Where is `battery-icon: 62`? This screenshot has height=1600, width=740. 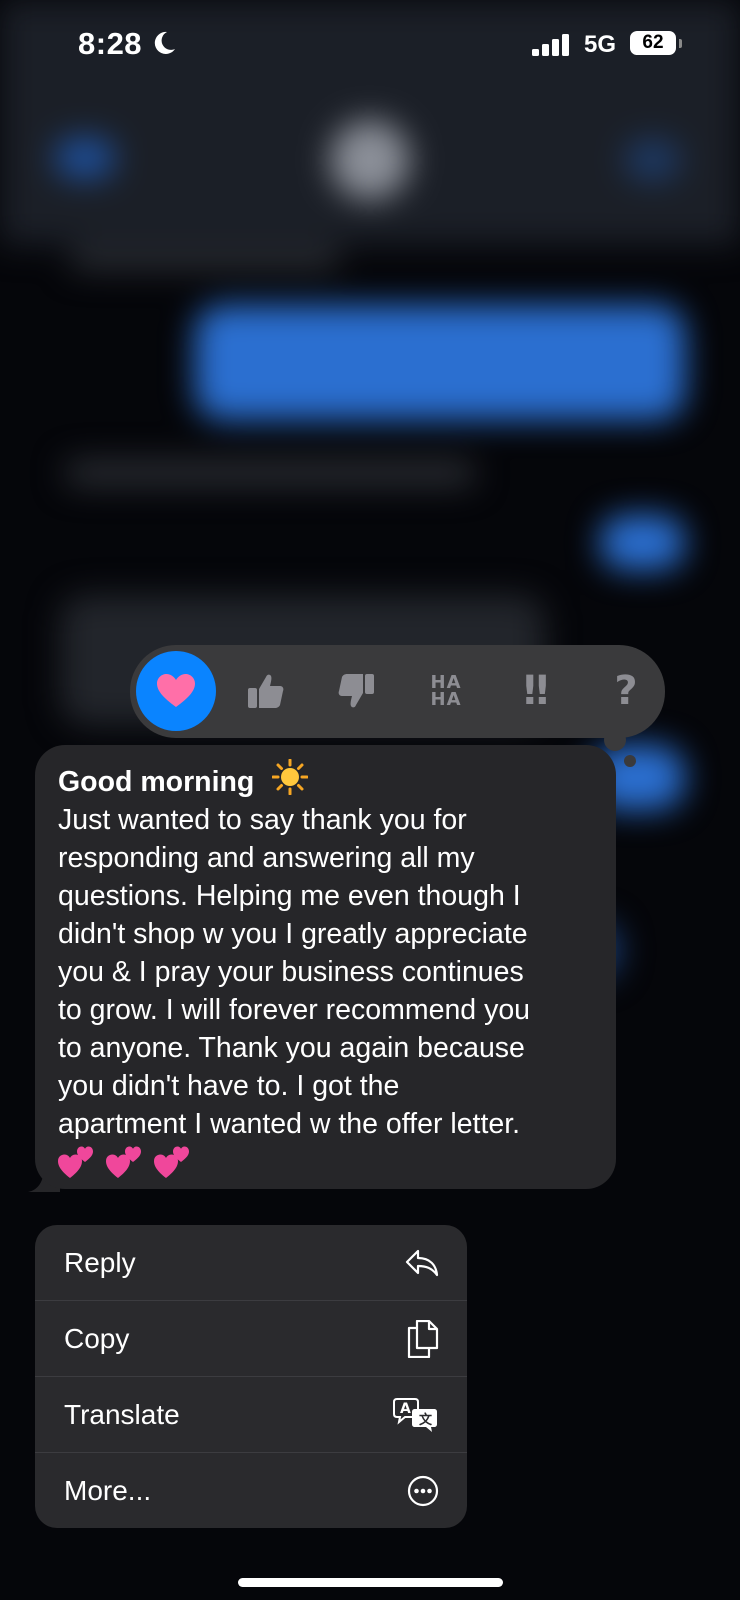
battery-icon: 62 is located at coordinates (653, 43).